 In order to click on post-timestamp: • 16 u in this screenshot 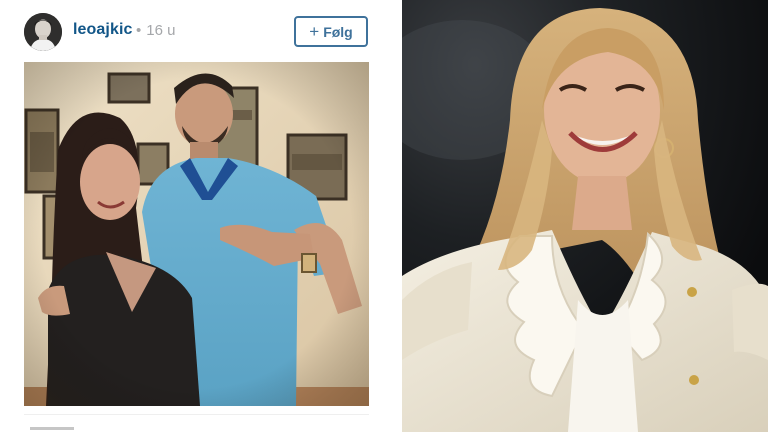, I will do `click(155, 30)`.